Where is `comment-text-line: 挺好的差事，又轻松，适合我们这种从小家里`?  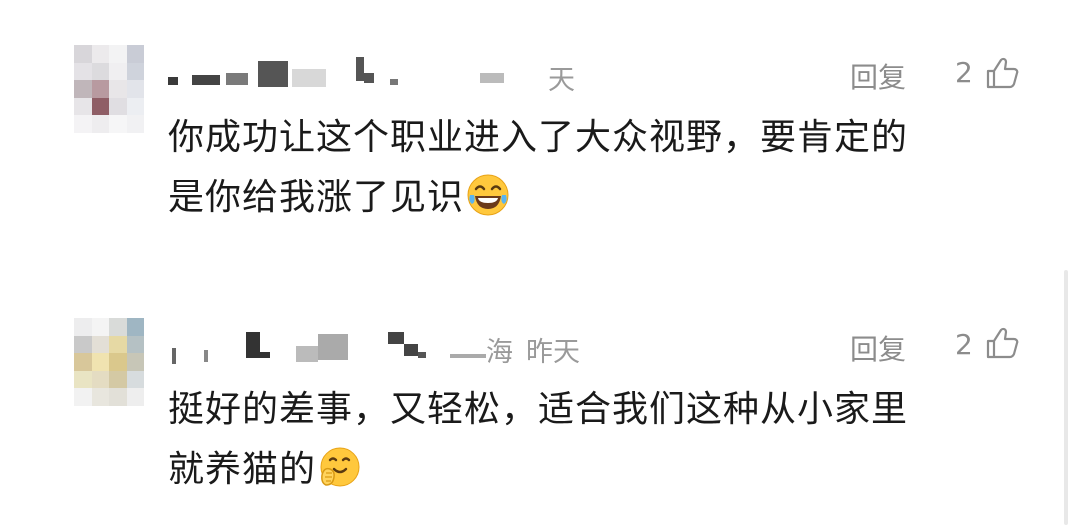
comment-text-line: 挺好的差事，又轻松，适合我们这种从小家里 is located at coordinates (538, 409).